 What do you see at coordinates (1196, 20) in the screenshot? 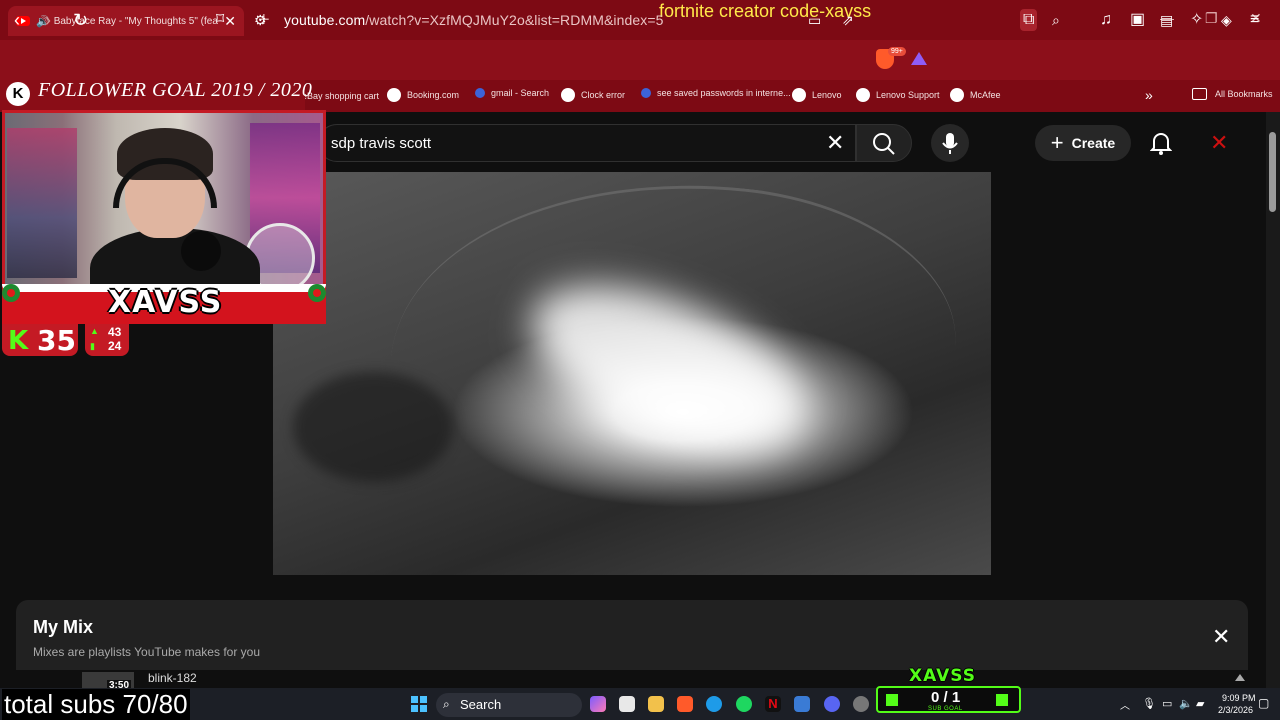
I see `leo-ai-icon: ✧` at bounding box center [1196, 20].